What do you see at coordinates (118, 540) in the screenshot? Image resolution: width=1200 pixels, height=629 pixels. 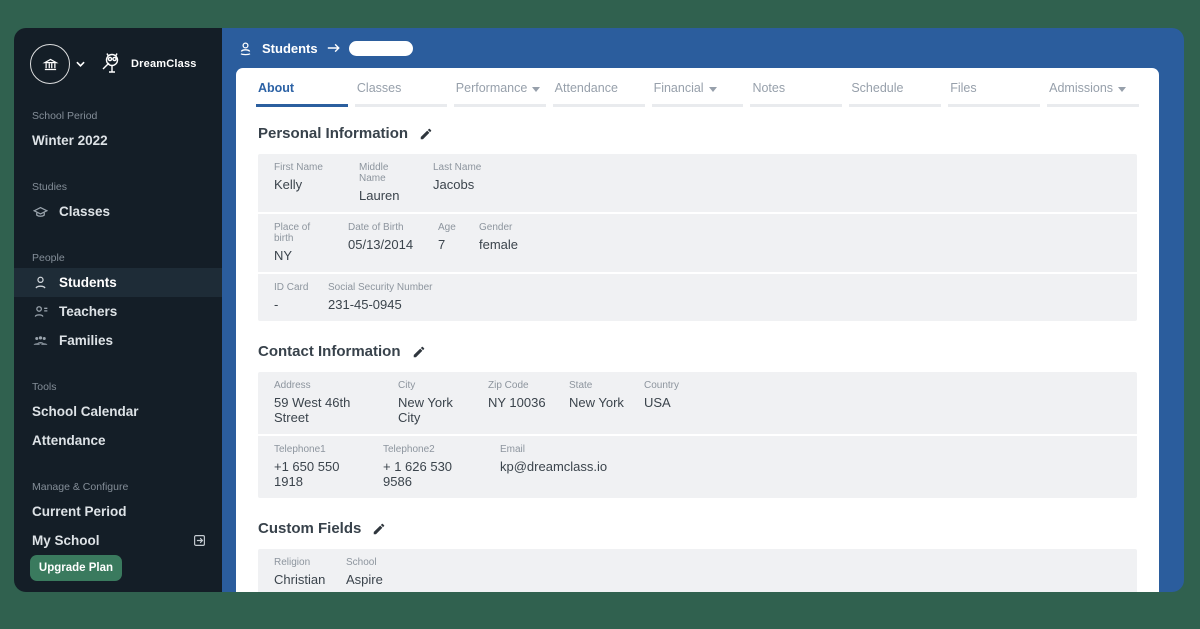 I see `sidebar-item-my-school: My School` at bounding box center [118, 540].